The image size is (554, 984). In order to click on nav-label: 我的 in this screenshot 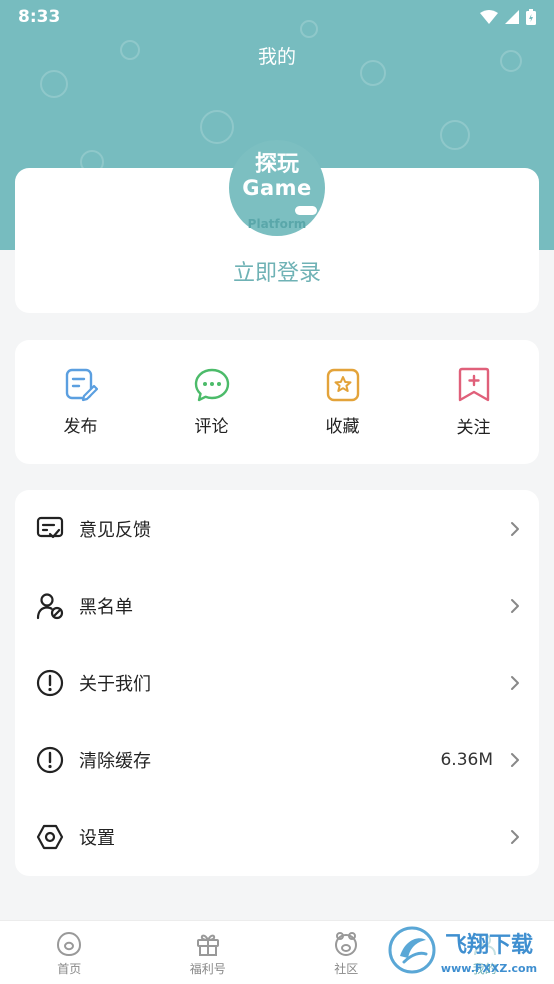, I will do `click(484, 969)`.